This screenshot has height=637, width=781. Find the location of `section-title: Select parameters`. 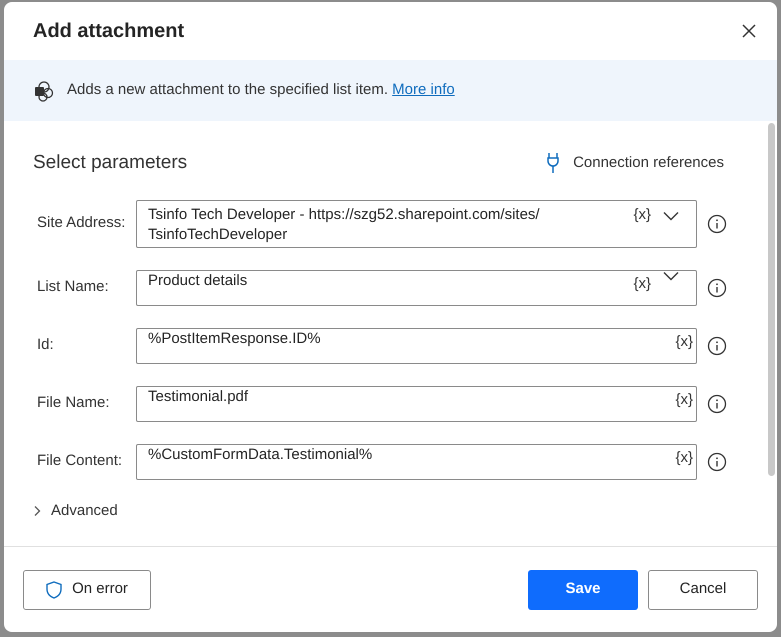

section-title: Select parameters is located at coordinates (110, 163).